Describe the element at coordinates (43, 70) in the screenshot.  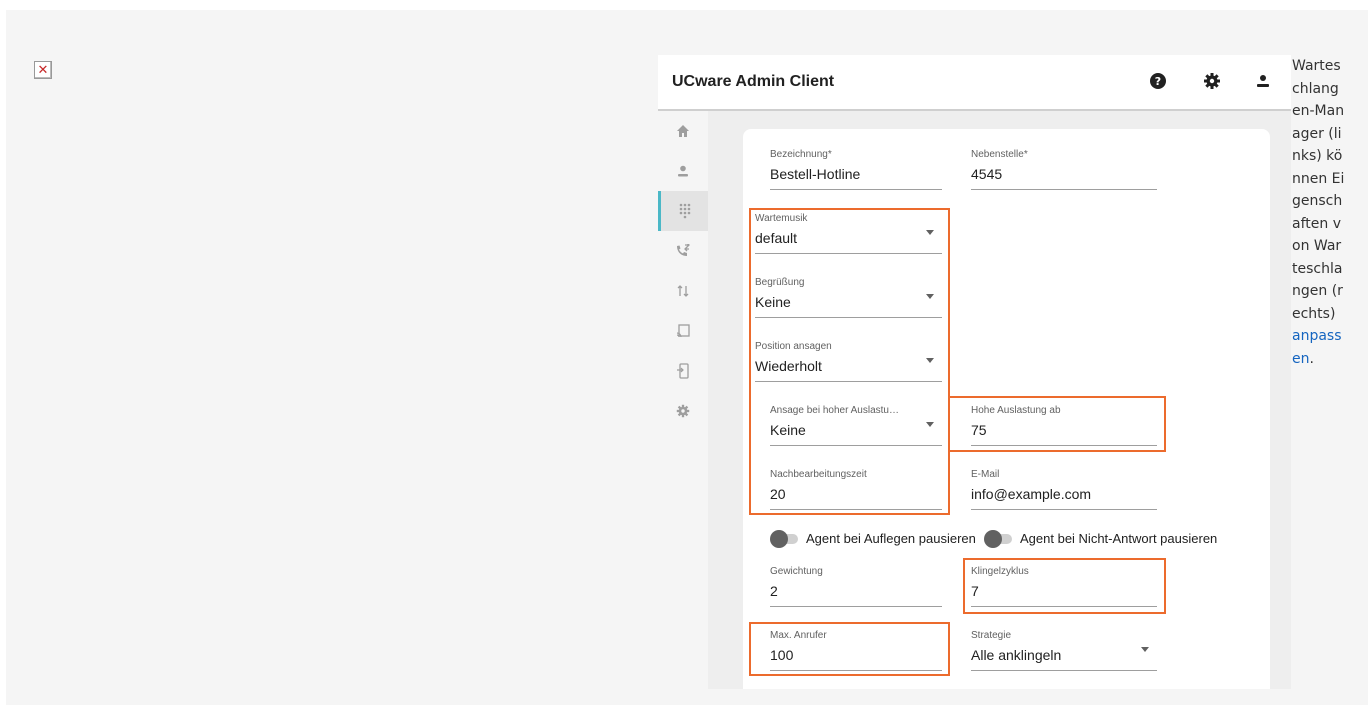
I see `broken-image-icon: ✕` at that location.